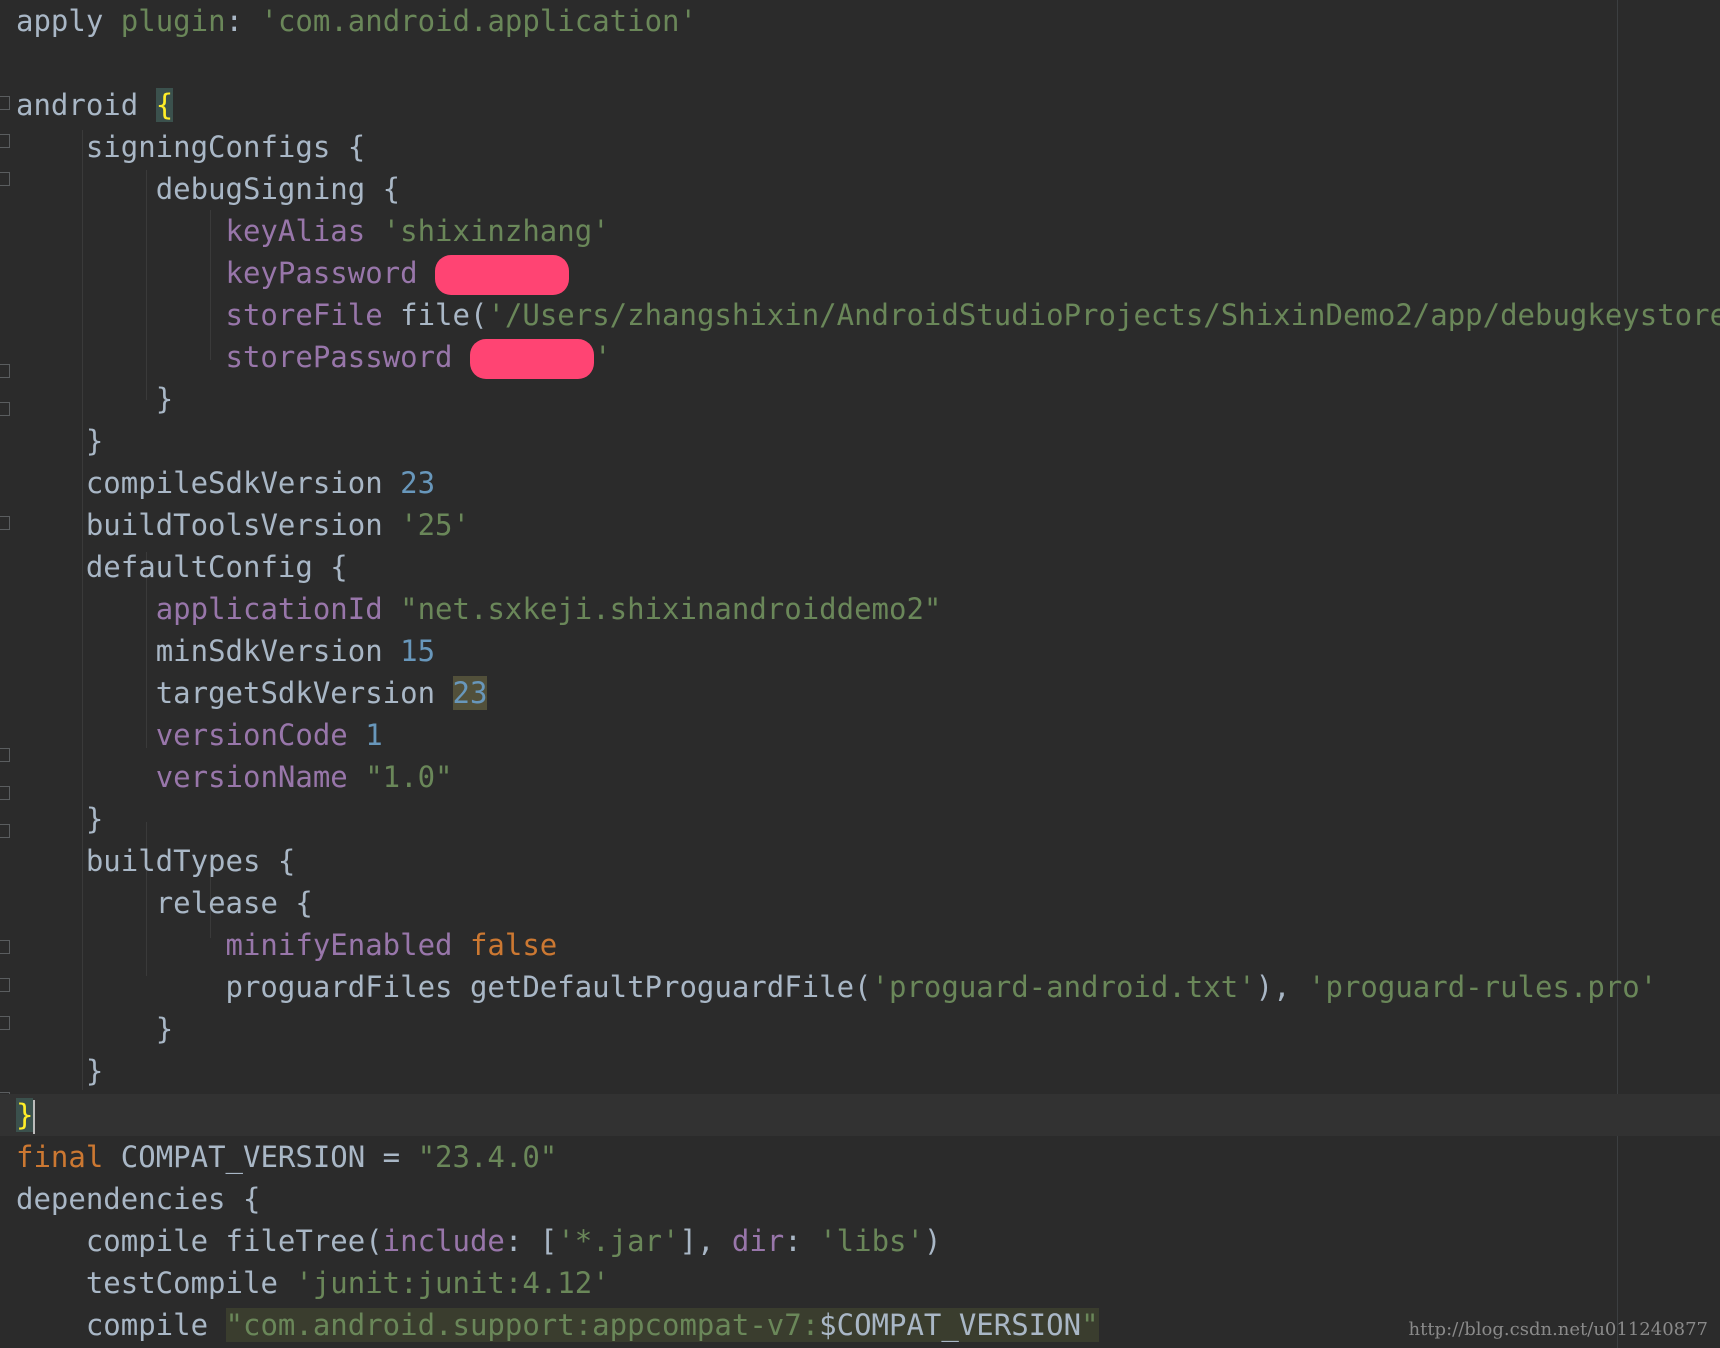 Image resolution: width=1720 pixels, height=1348 pixels. What do you see at coordinates (7, 674) in the screenshot?
I see `fold-gutter` at bounding box center [7, 674].